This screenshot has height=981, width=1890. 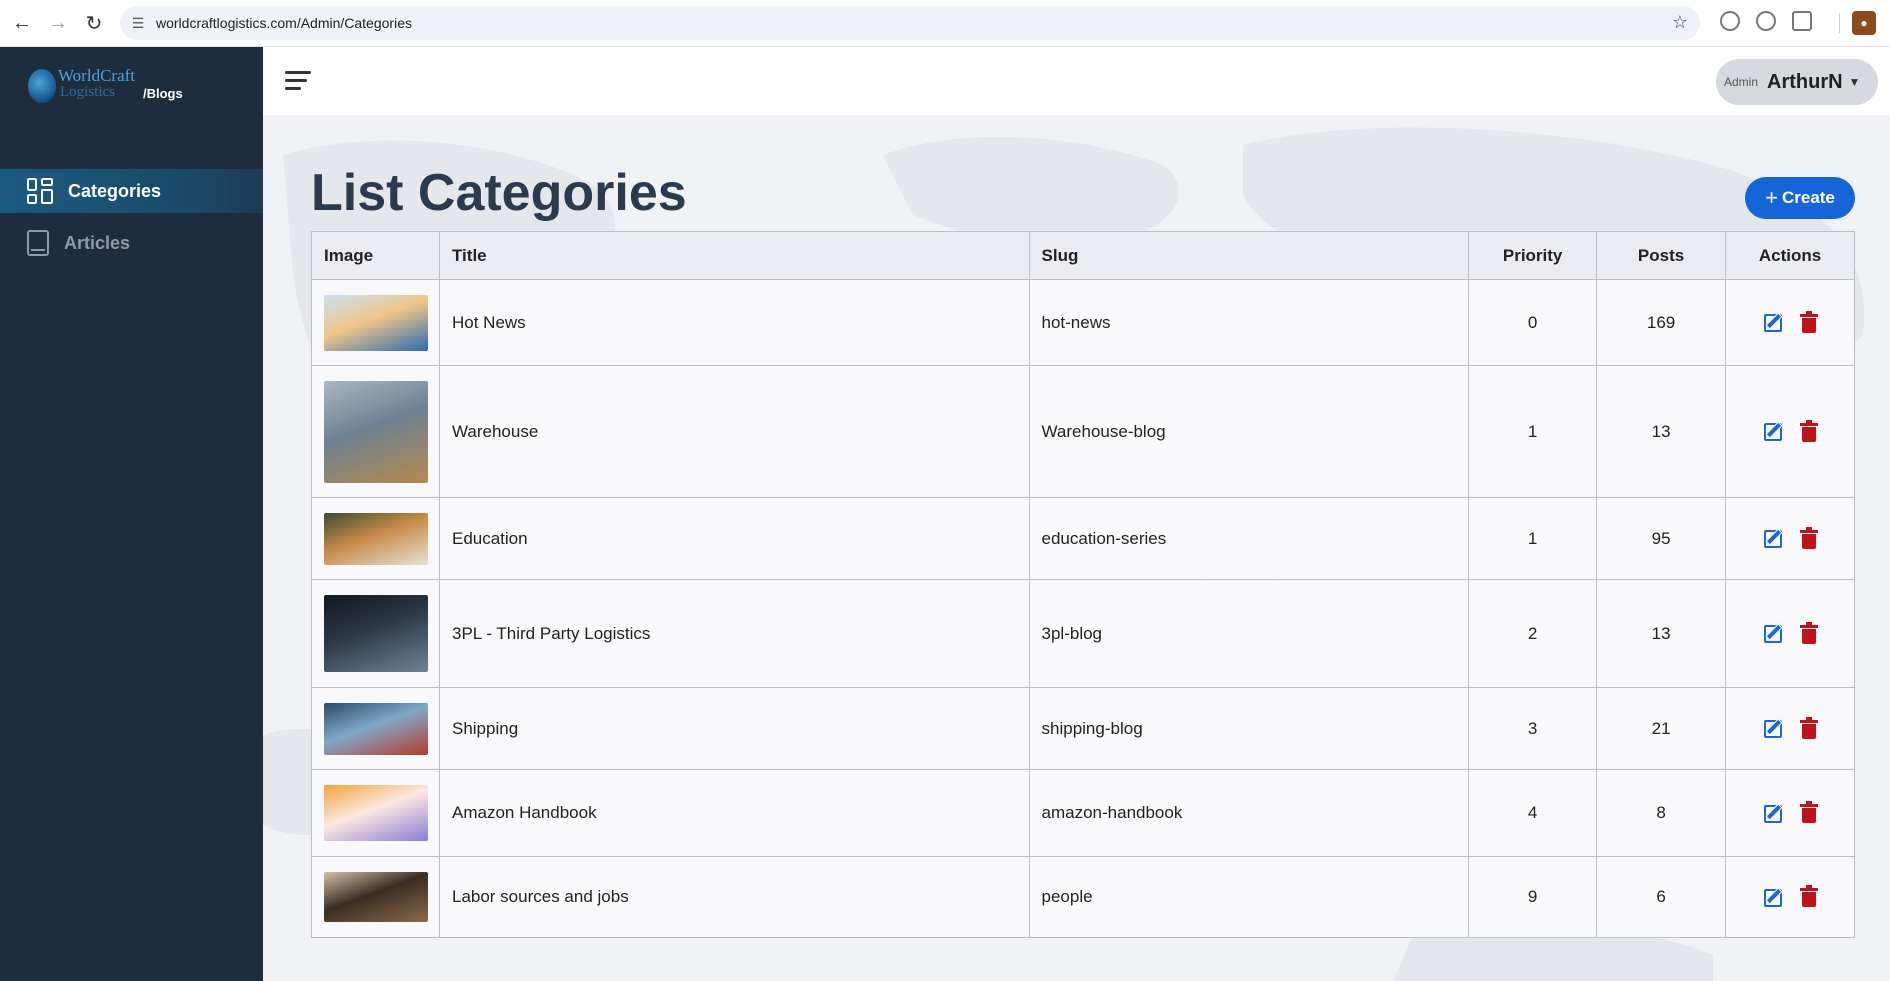 What do you see at coordinates (128, 87) in the screenshot?
I see `logo: WorldCraft Logistics /Blogs` at bounding box center [128, 87].